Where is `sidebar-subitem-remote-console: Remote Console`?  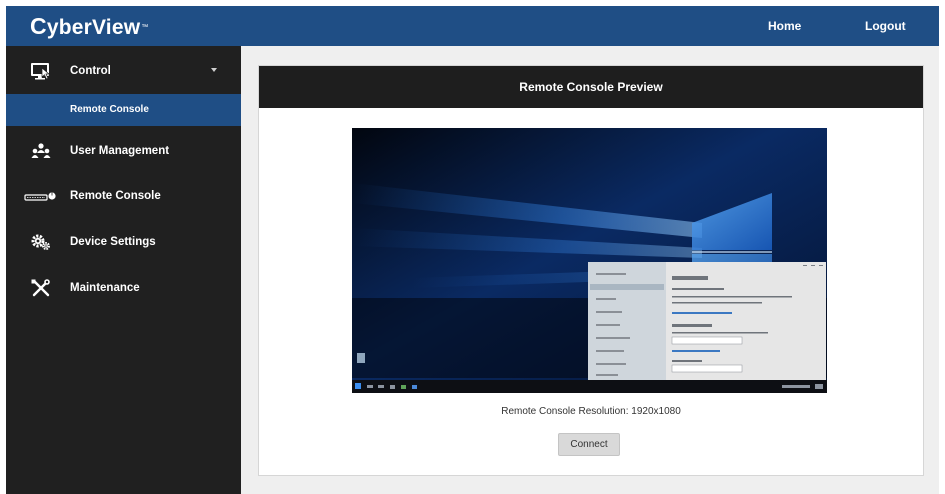
sidebar-subitem-remote-console: Remote Console is located at coordinates (123, 110).